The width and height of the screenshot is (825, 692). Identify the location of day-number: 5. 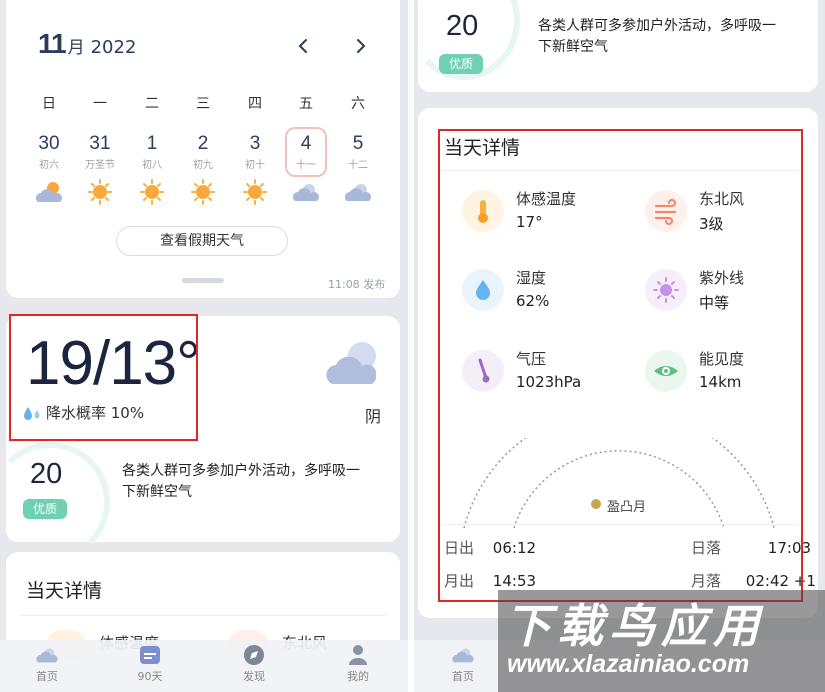
(358, 143).